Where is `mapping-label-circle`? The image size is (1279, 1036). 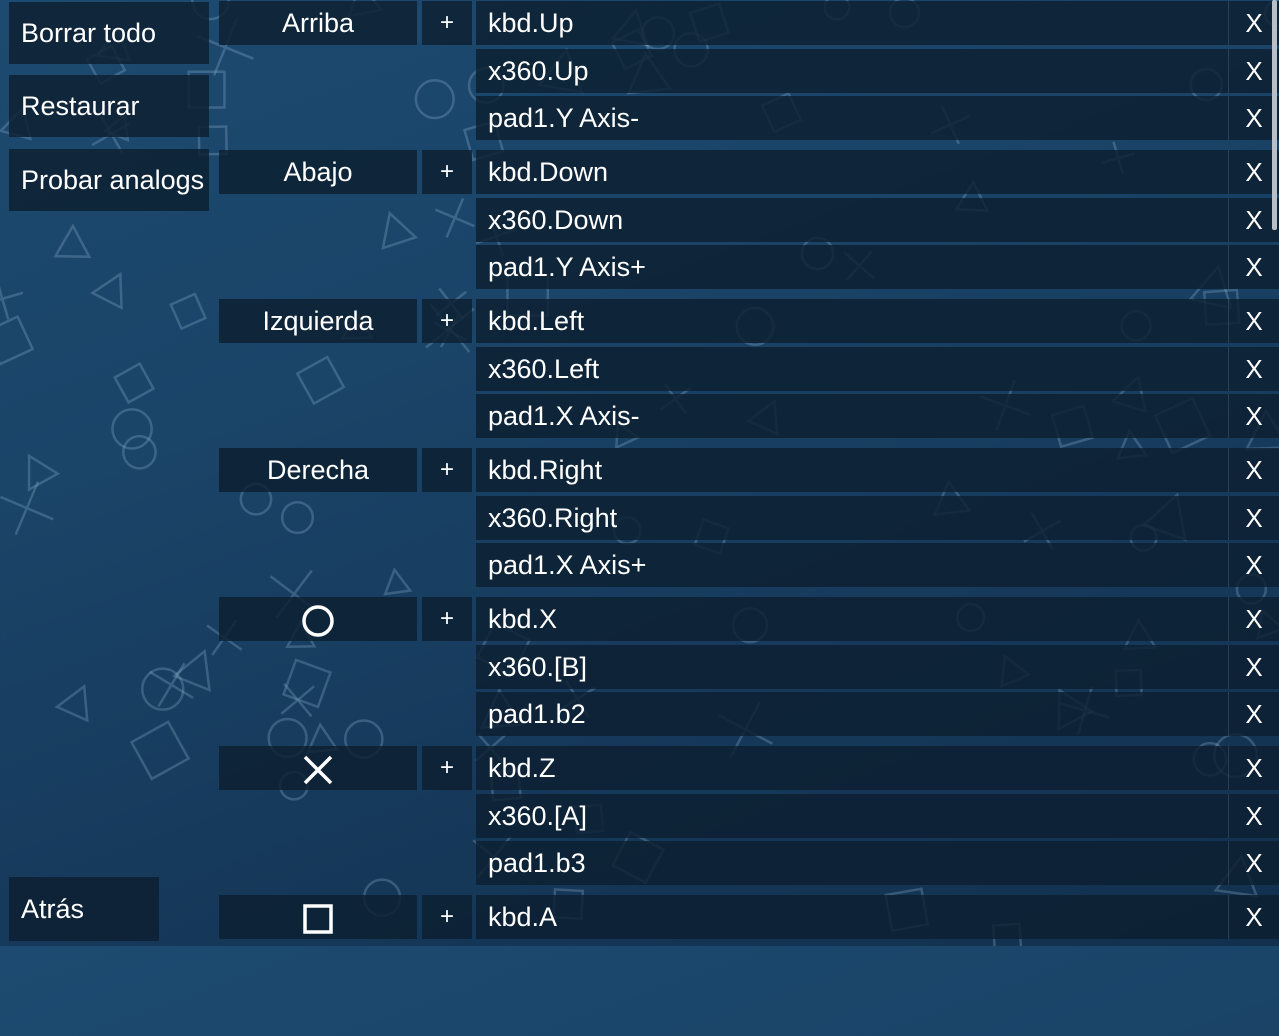
mapping-label-circle is located at coordinates (318, 619).